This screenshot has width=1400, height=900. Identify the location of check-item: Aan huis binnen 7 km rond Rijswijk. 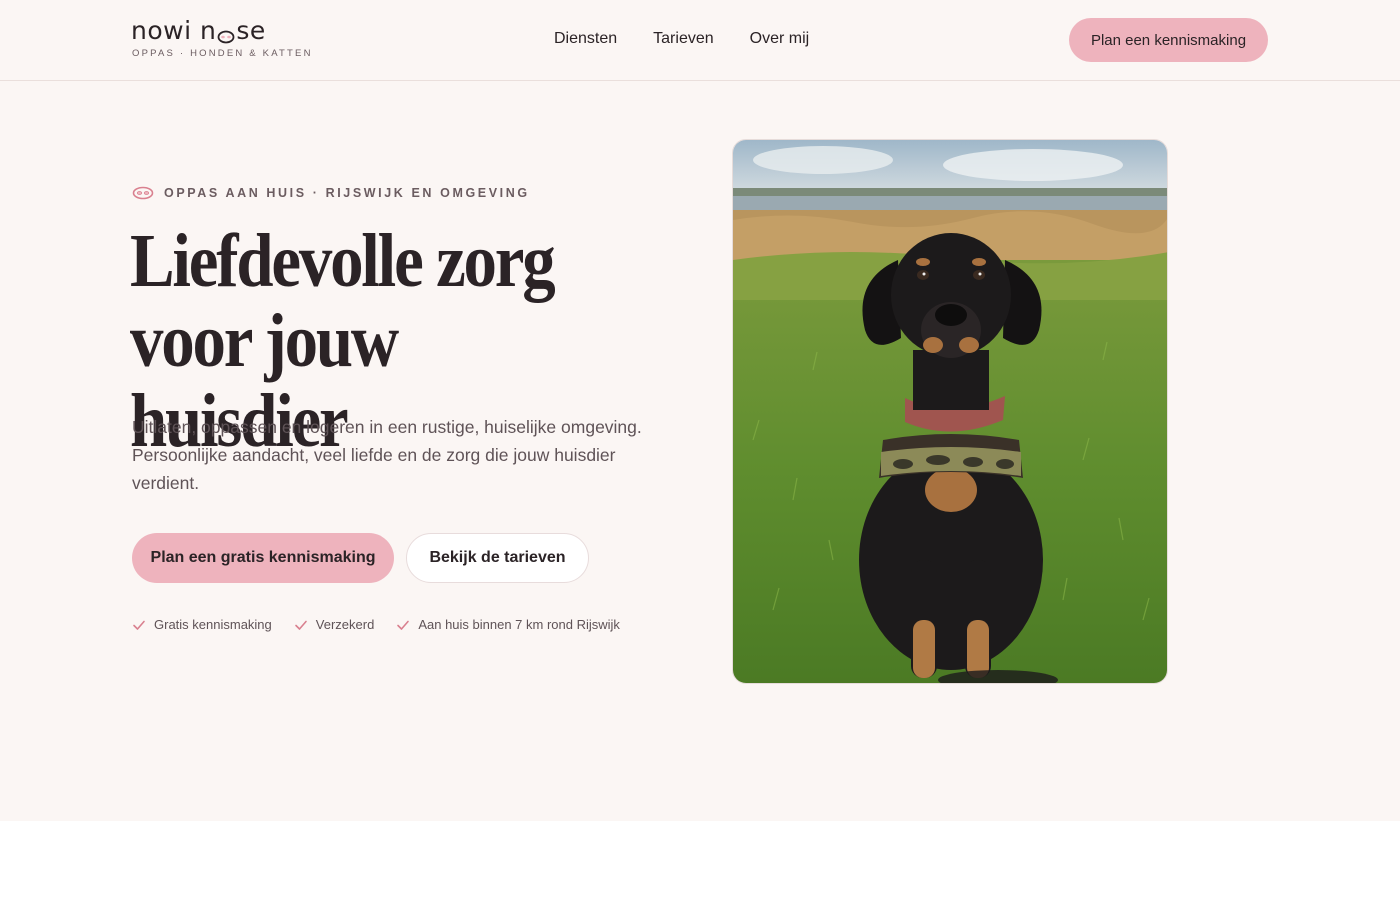
(508, 624).